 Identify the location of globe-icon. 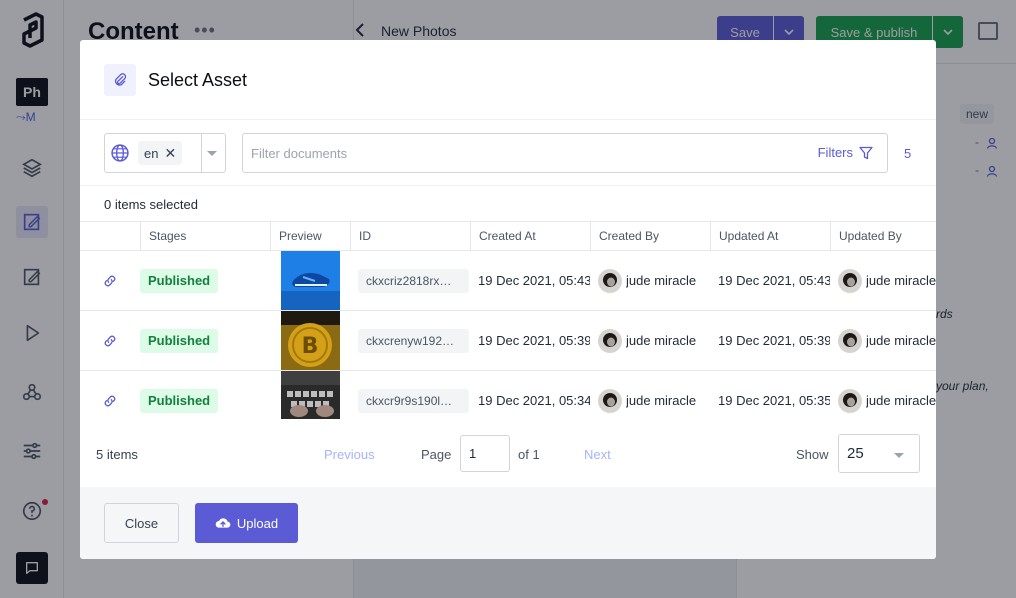
(120, 153).